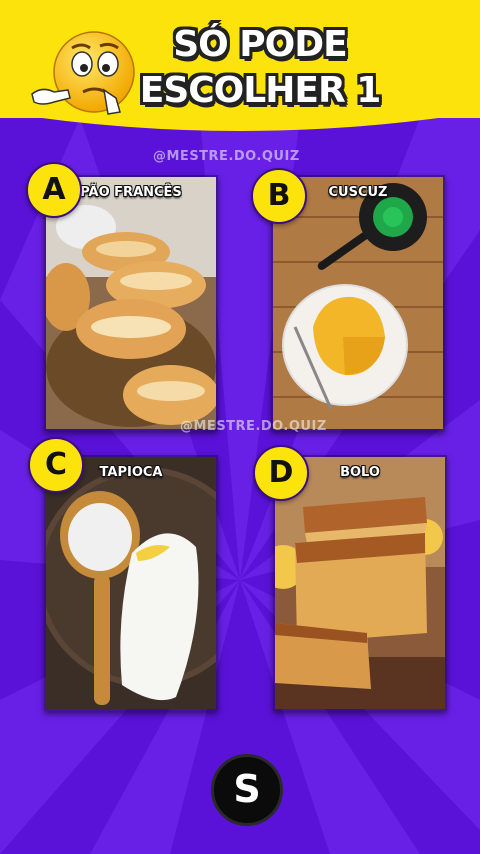 The width and height of the screenshot is (480, 854). Describe the element at coordinates (360, 583) in the screenshot. I see `cake-image` at that location.